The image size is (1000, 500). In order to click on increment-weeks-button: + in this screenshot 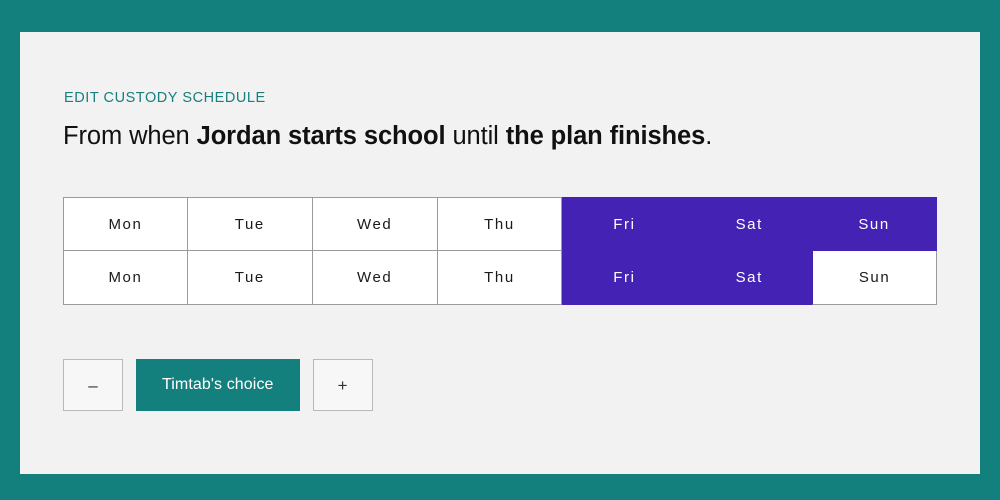, I will do `click(342, 385)`.